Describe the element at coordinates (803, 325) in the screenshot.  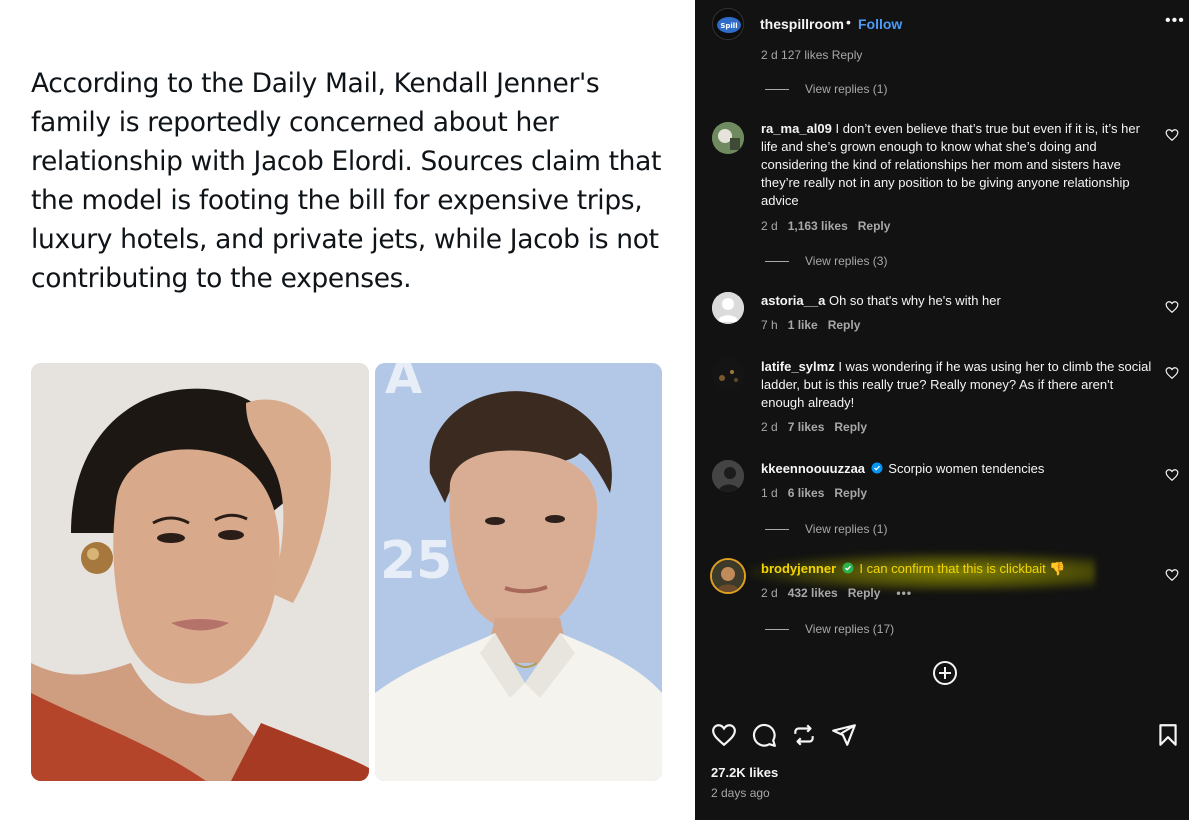
I see `comment-likes: 1 like` at that location.